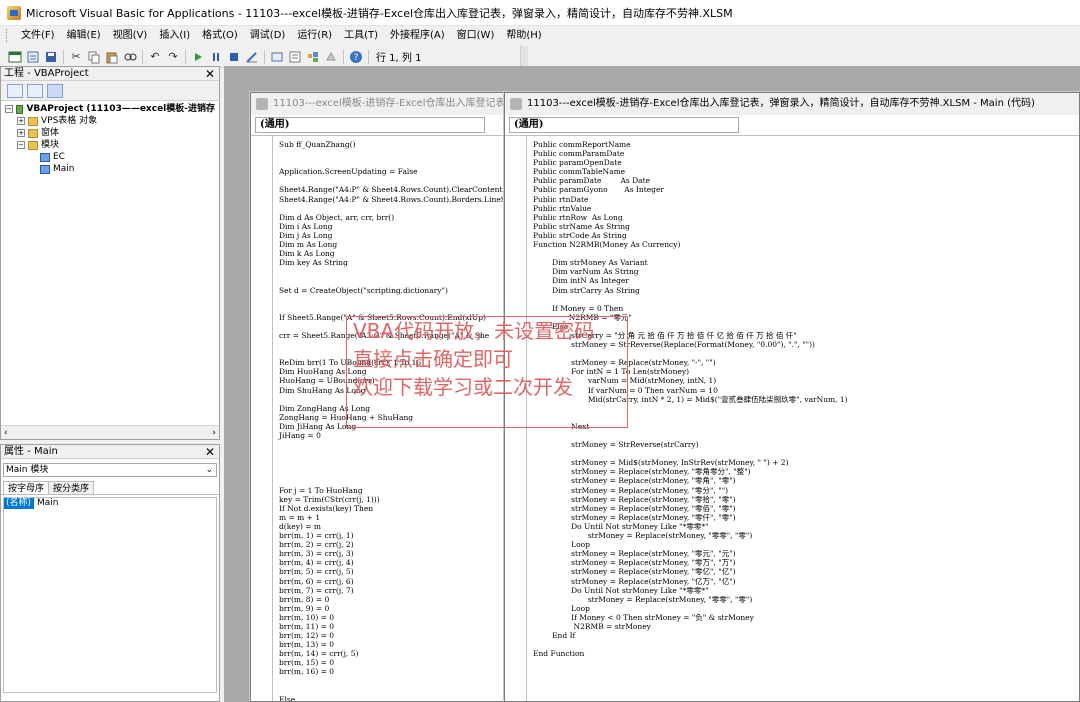  What do you see at coordinates (46, 503) in the screenshot?
I see `property-value: Main` at bounding box center [46, 503].